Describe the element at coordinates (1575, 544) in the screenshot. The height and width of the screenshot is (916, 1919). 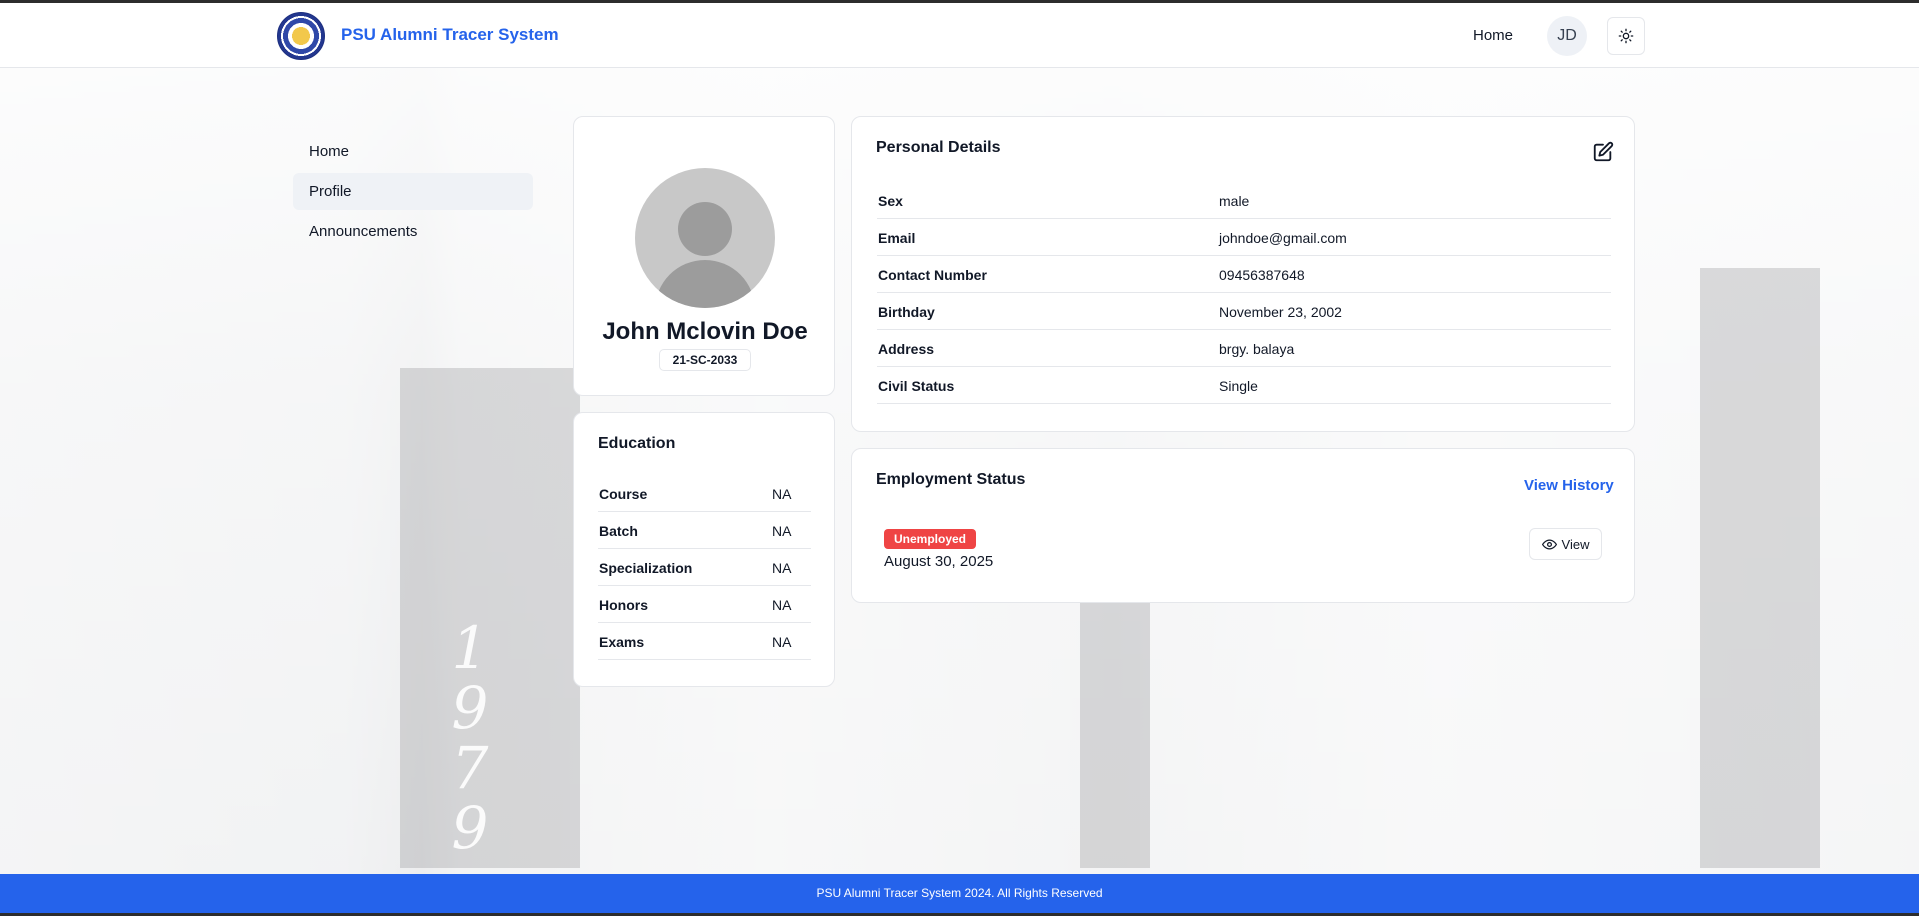
I see `view-button-label: View` at that location.